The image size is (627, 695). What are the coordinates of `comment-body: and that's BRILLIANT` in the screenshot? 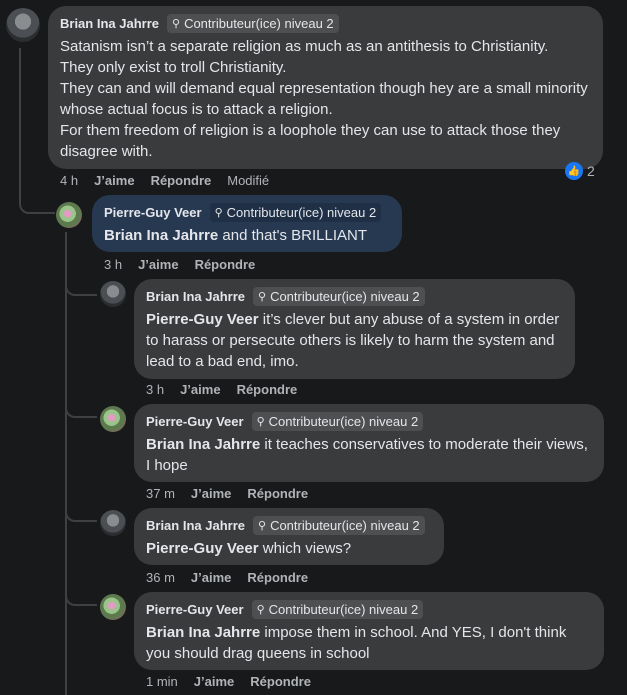 It's located at (292, 235).